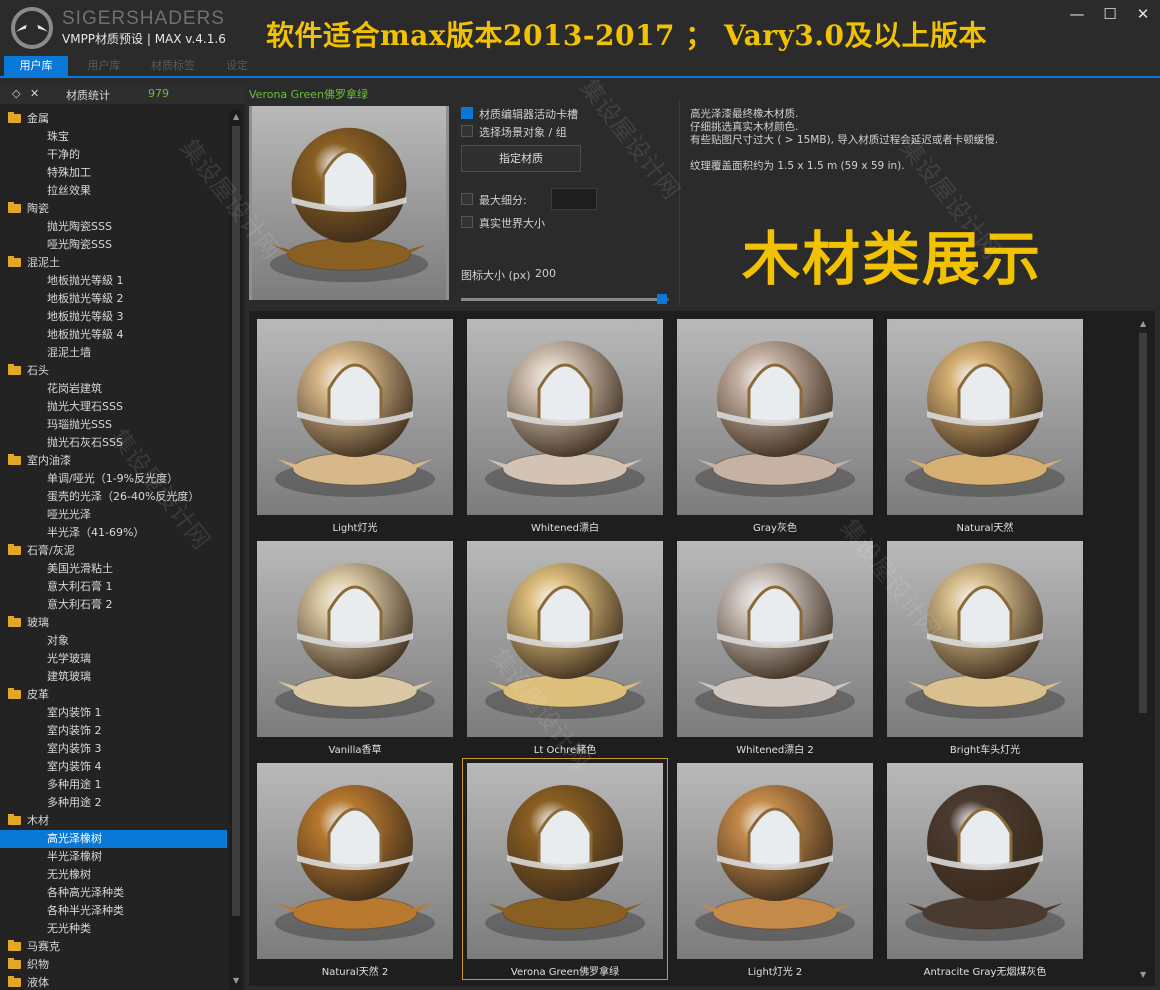  What do you see at coordinates (115, 641) in the screenshot?
I see `tree-item: 对象` at bounding box center [115, 641].